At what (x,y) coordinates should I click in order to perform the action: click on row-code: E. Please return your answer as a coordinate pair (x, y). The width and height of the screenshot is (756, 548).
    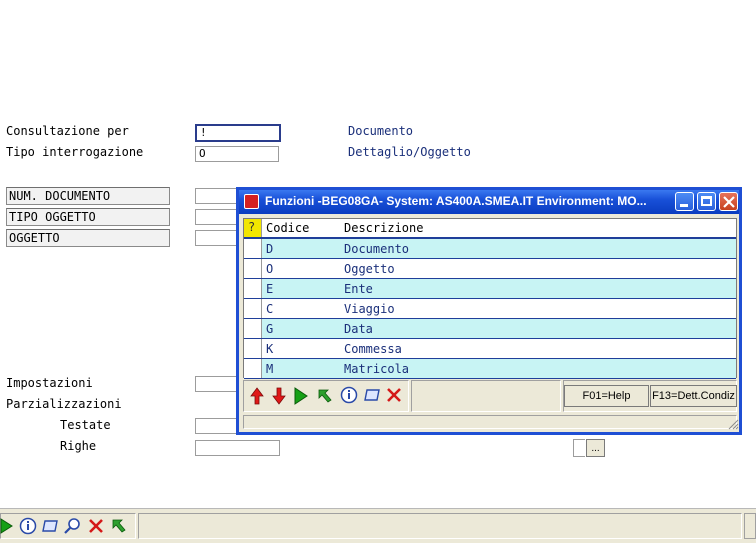
    Looking at the image, I should click on (270, 289).